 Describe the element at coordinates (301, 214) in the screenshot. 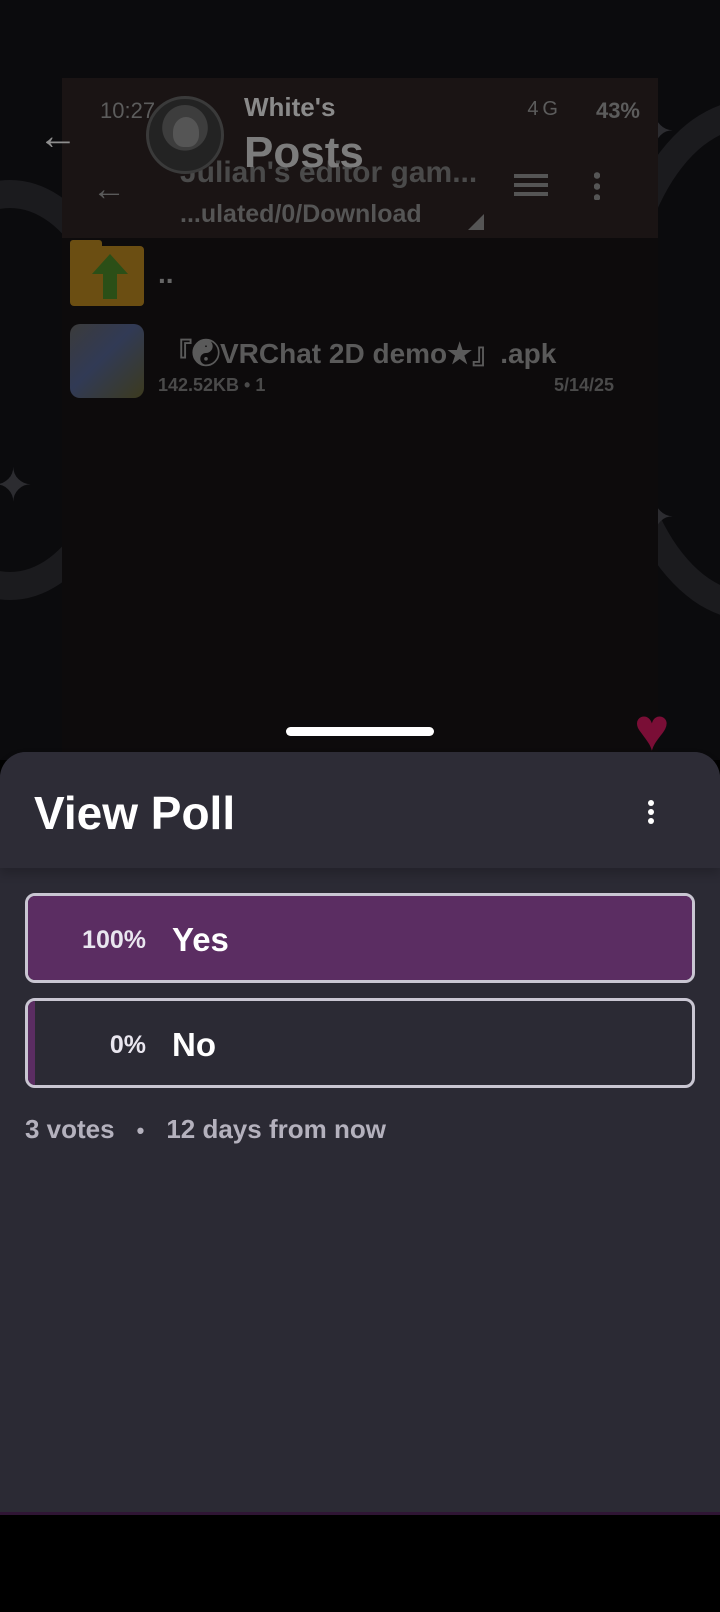

I see `image-path: ...ulated/0/Download` at that location.